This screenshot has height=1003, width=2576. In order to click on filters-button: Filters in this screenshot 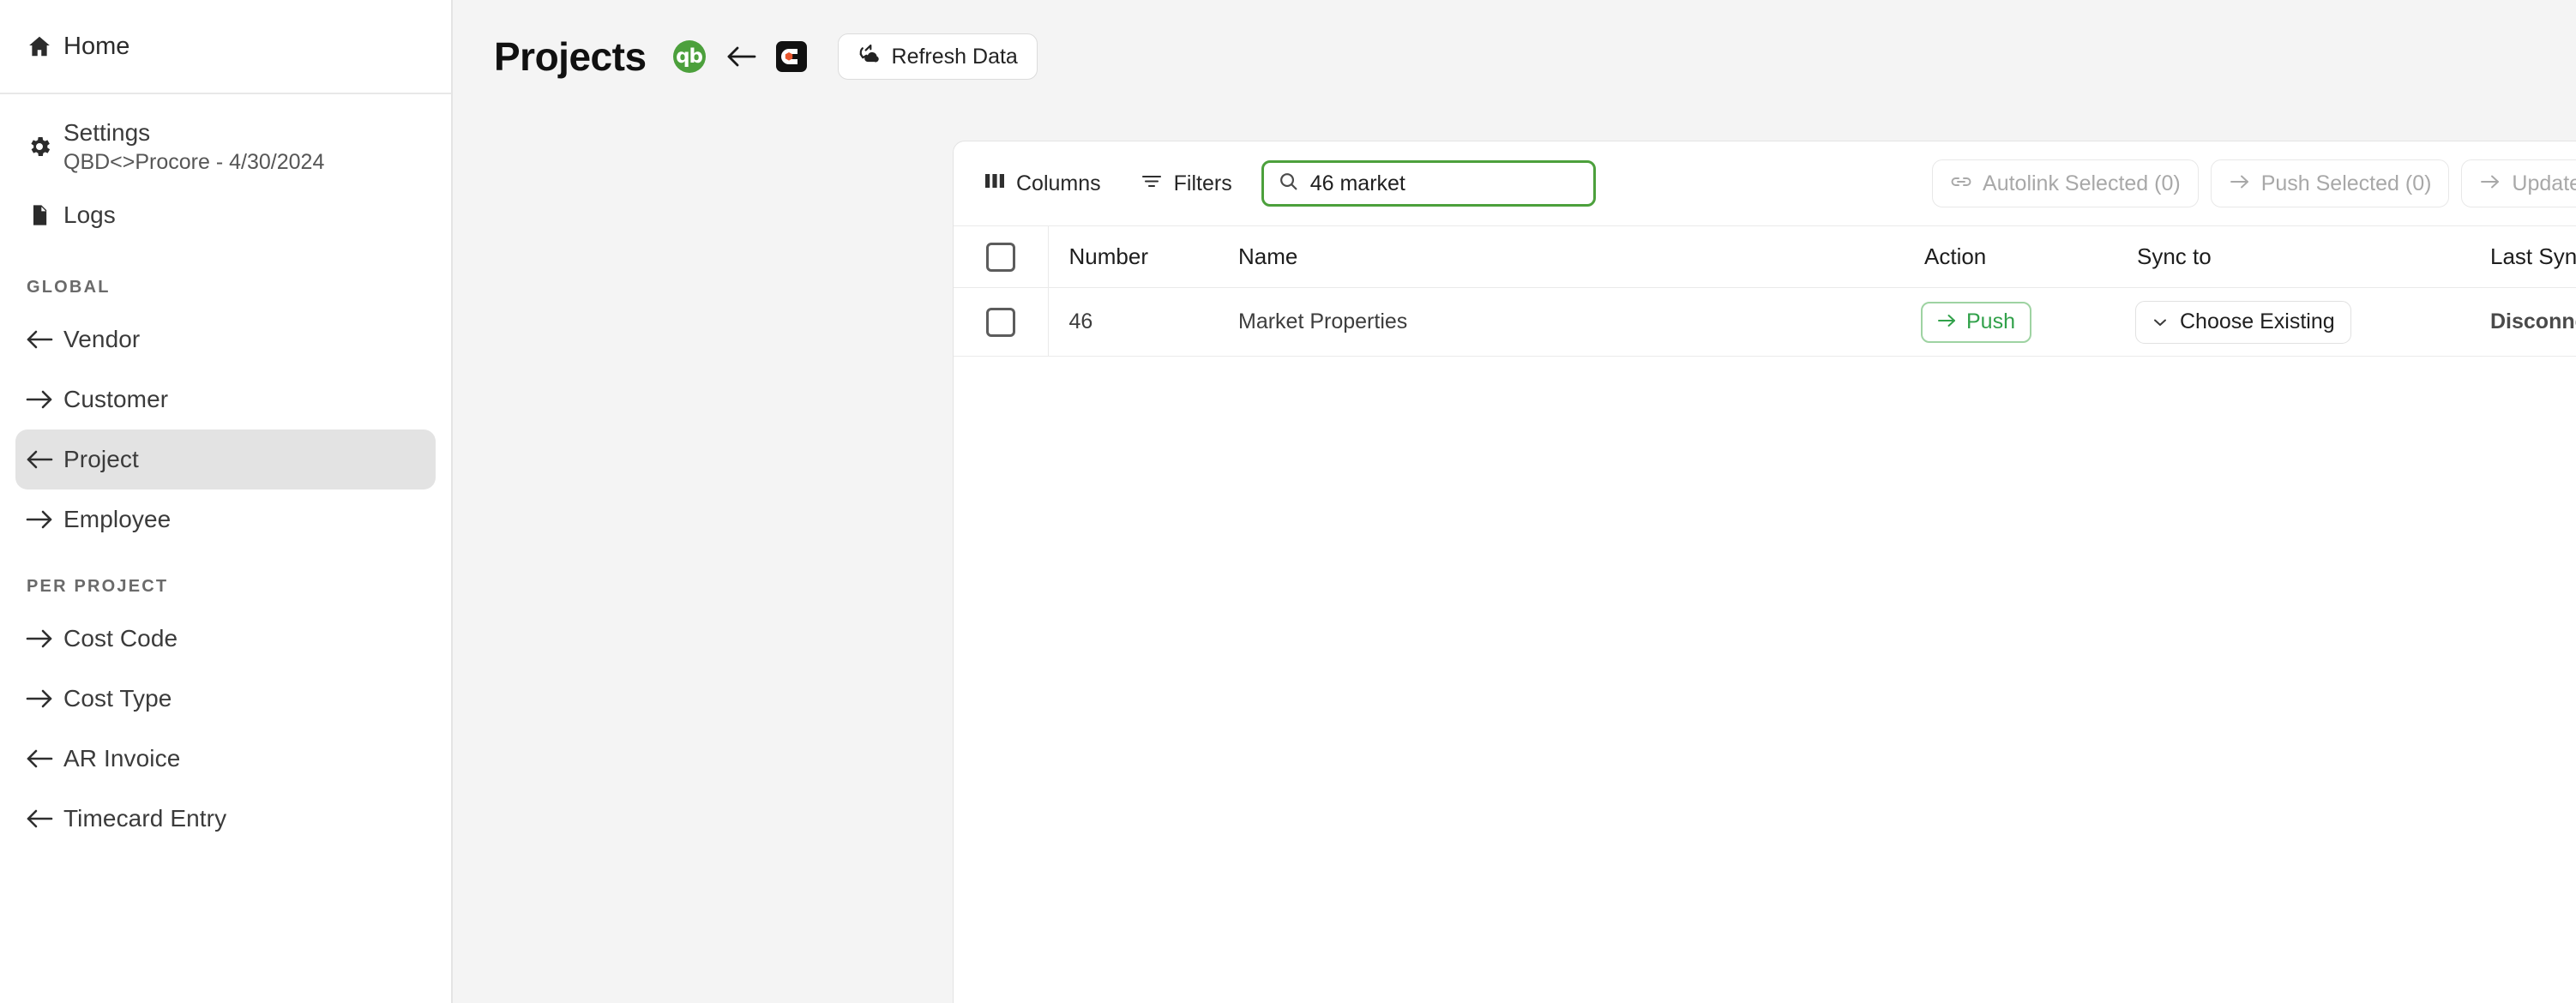, I will do `click(1186, 184)`.